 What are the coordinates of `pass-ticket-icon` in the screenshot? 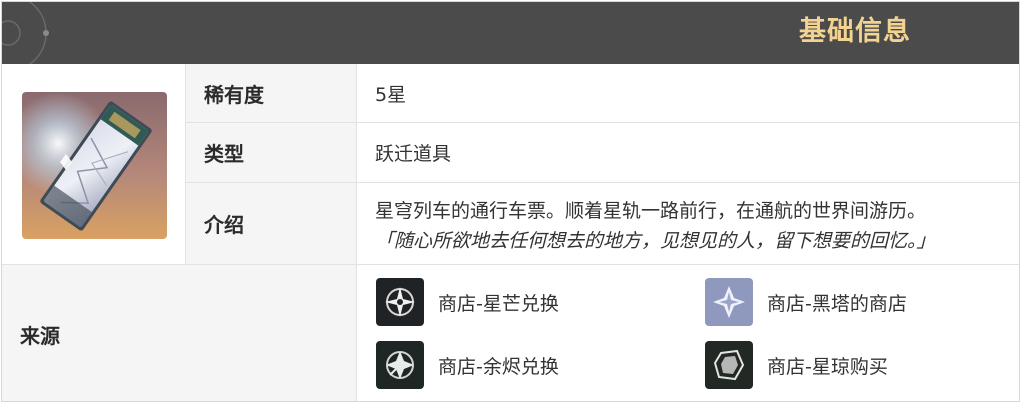 It's located at (94, 165).